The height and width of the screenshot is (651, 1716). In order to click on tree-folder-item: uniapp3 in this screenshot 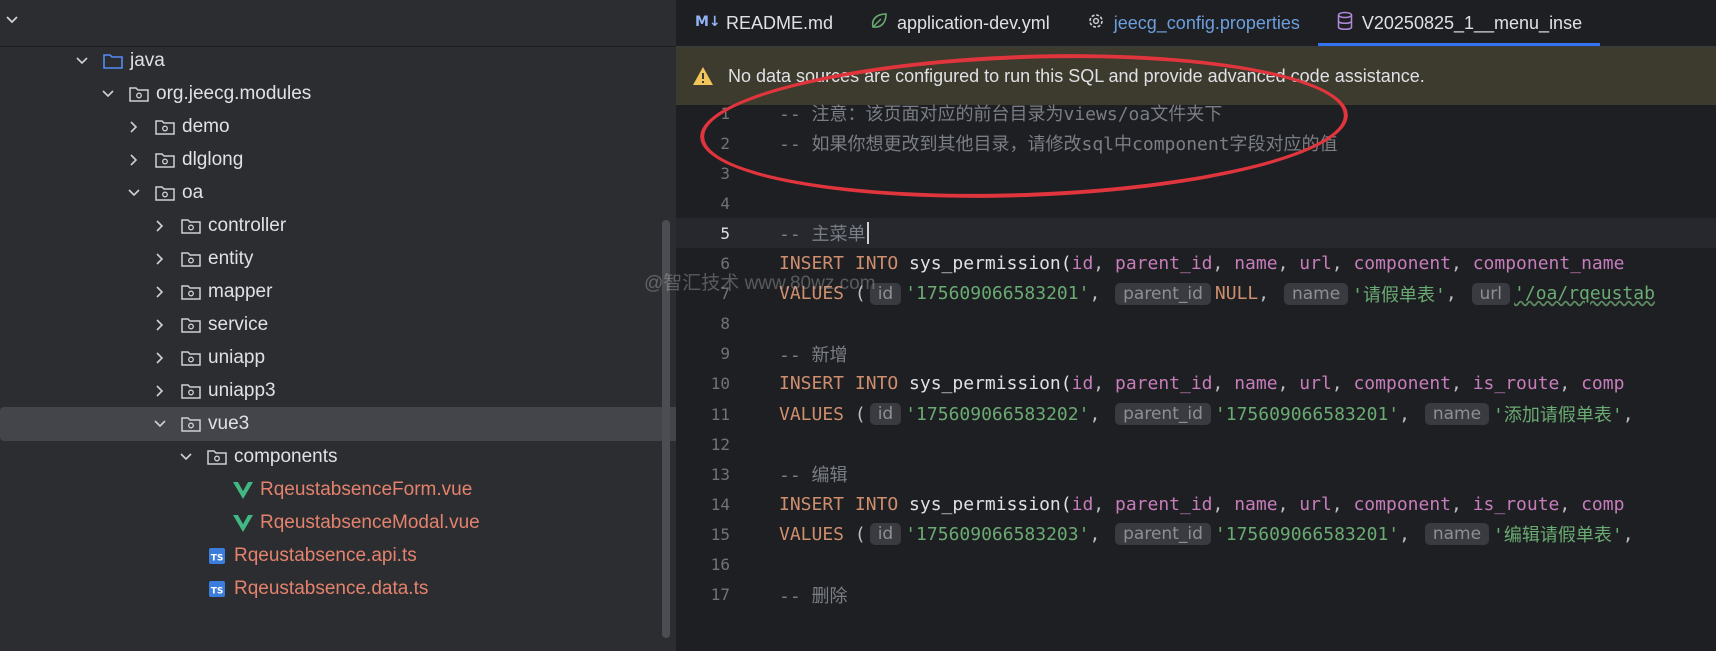, I will do `click(338, 391)`.